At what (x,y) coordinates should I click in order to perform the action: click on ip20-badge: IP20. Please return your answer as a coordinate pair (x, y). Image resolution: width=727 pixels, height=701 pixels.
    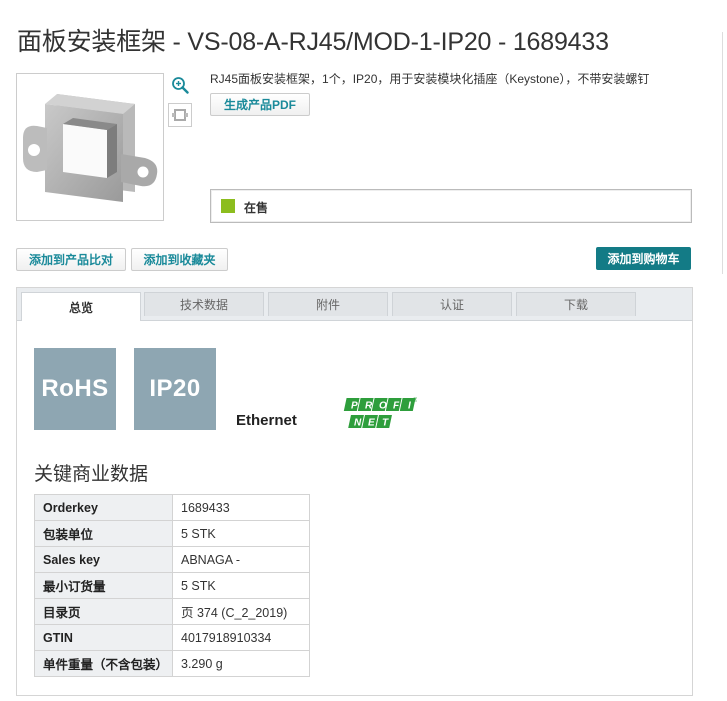
    Looking at the image, I should click on (175, 389).